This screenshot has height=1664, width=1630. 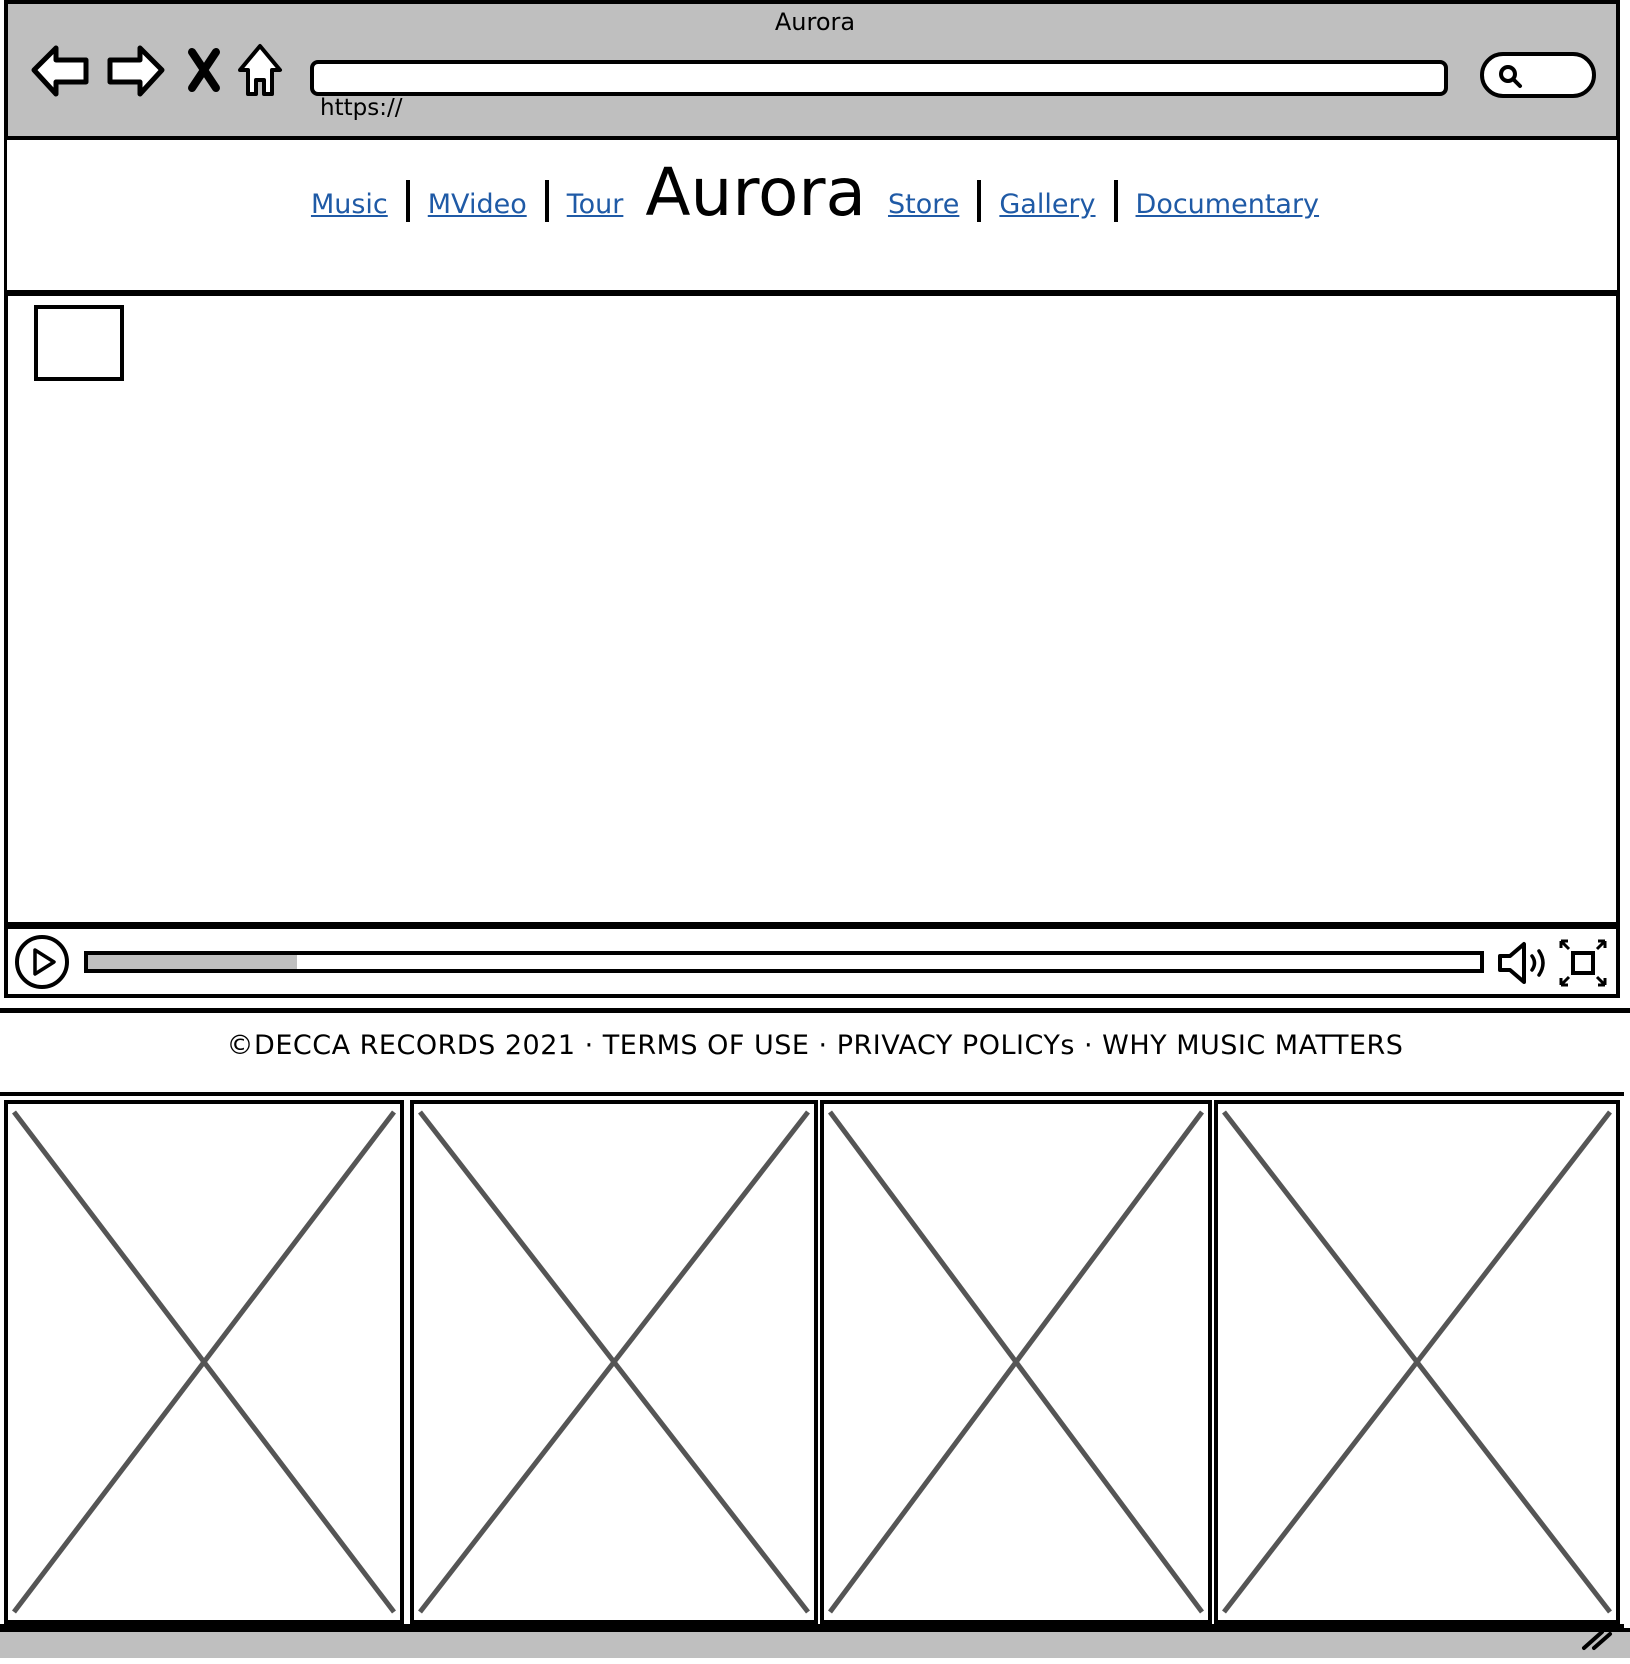 What do you see at coordinates (815, 1010) in the screenshot?
I see `divider` at bounding box center [815, 1010].